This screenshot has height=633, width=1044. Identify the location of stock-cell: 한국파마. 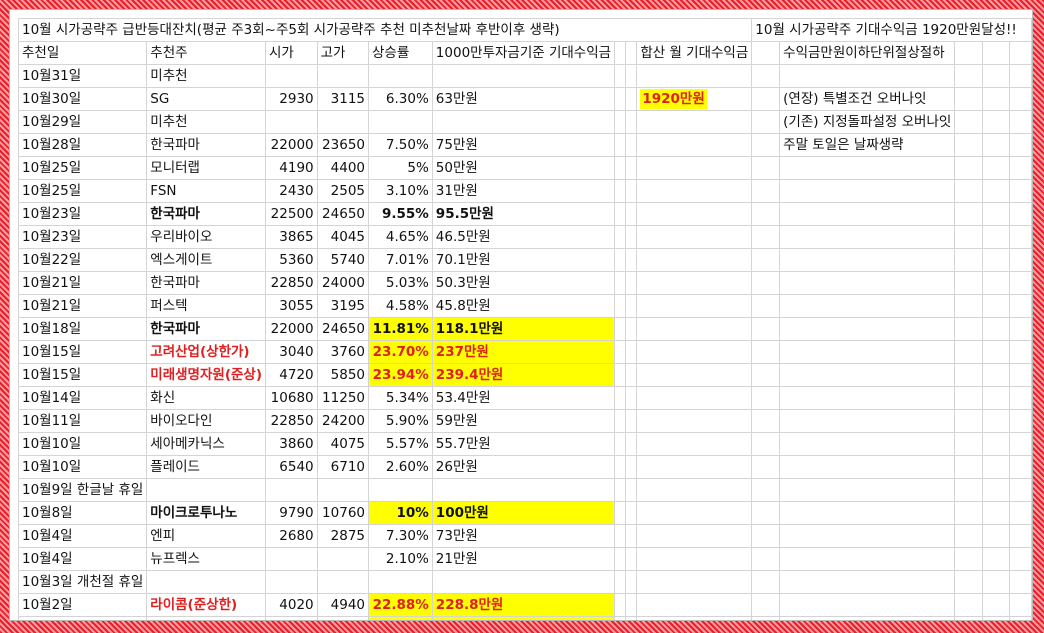
(206, 283).